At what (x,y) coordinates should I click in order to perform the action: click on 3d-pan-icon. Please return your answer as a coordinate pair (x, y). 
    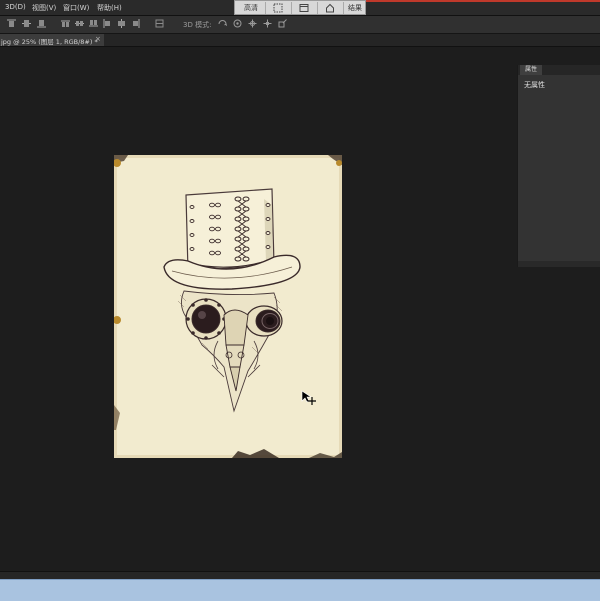
    Looking at the image, I should click on (252, 23).